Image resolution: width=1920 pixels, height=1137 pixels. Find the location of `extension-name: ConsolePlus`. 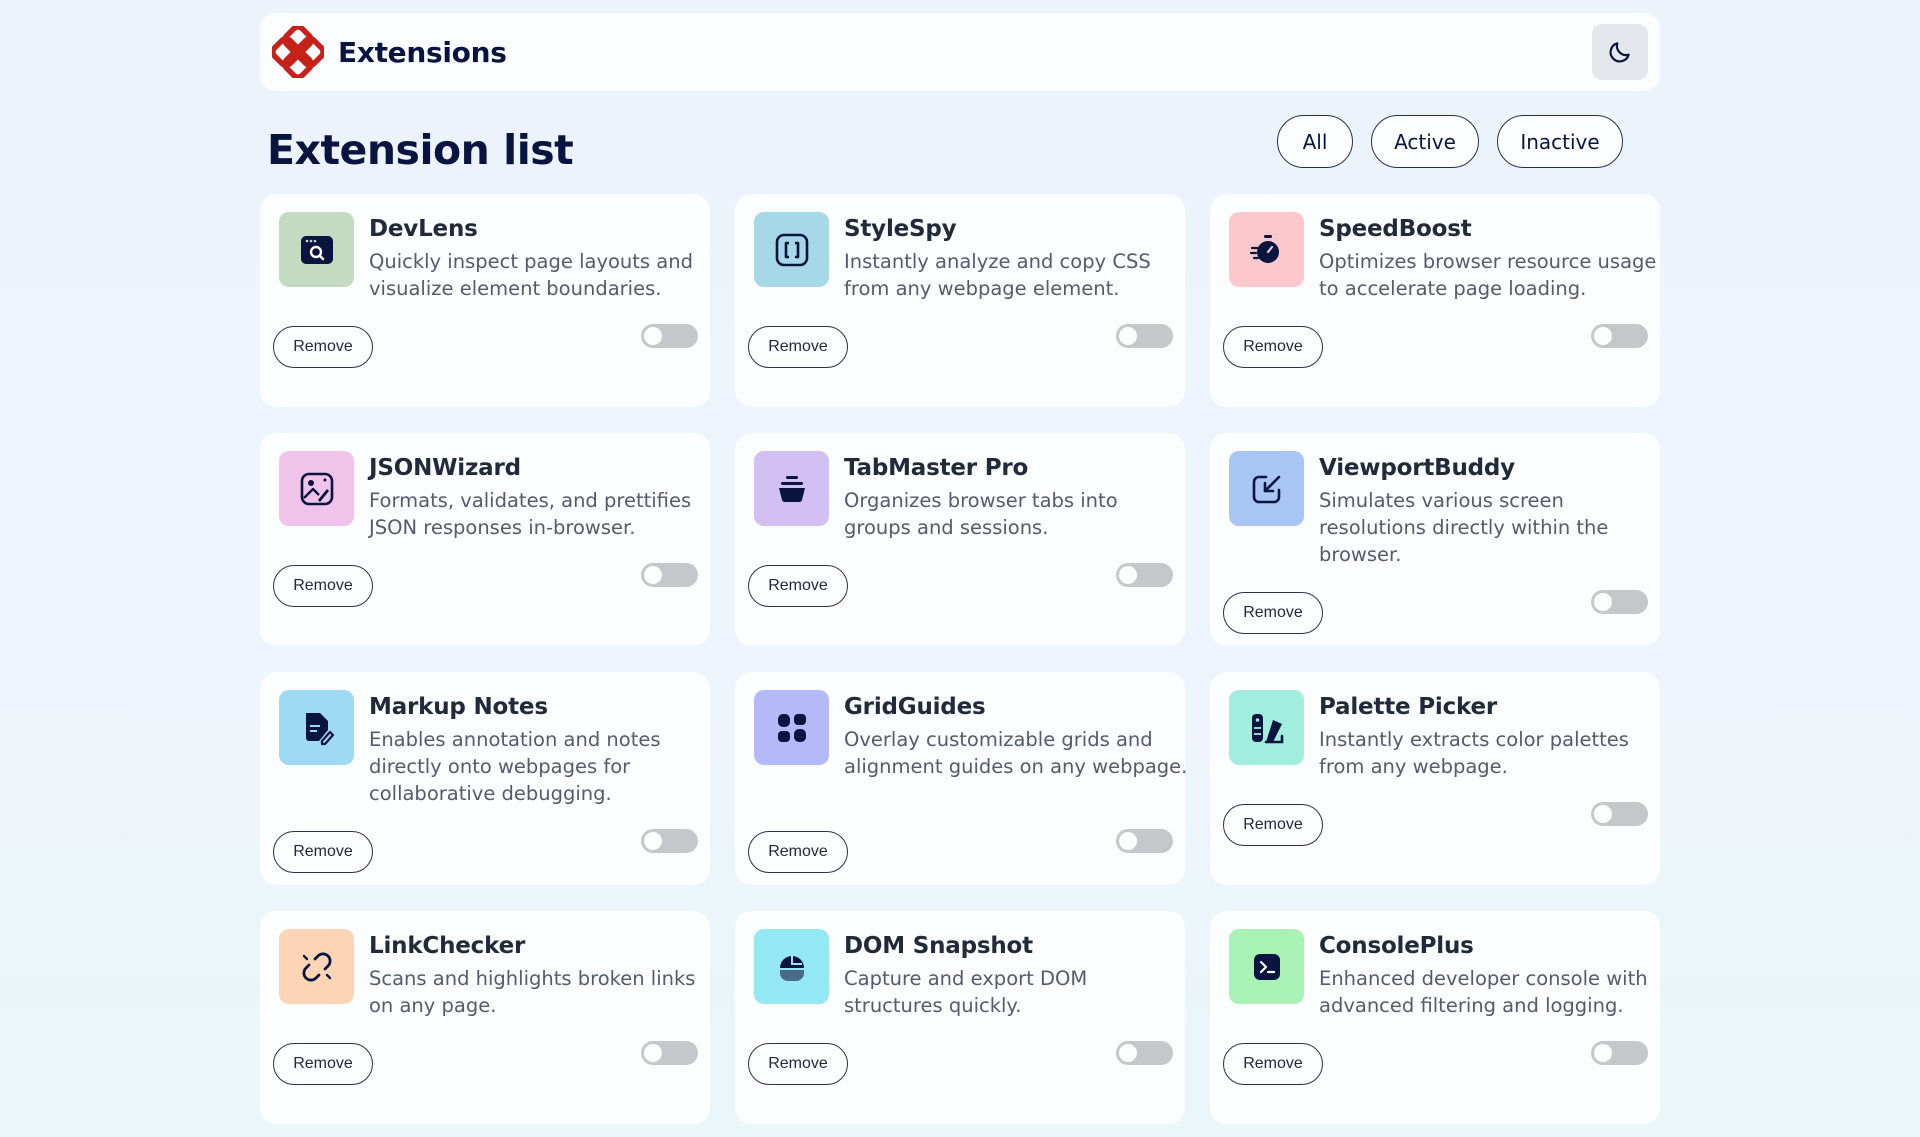

extension-name: ConsolePlus is located at coordinates (1396, 946).